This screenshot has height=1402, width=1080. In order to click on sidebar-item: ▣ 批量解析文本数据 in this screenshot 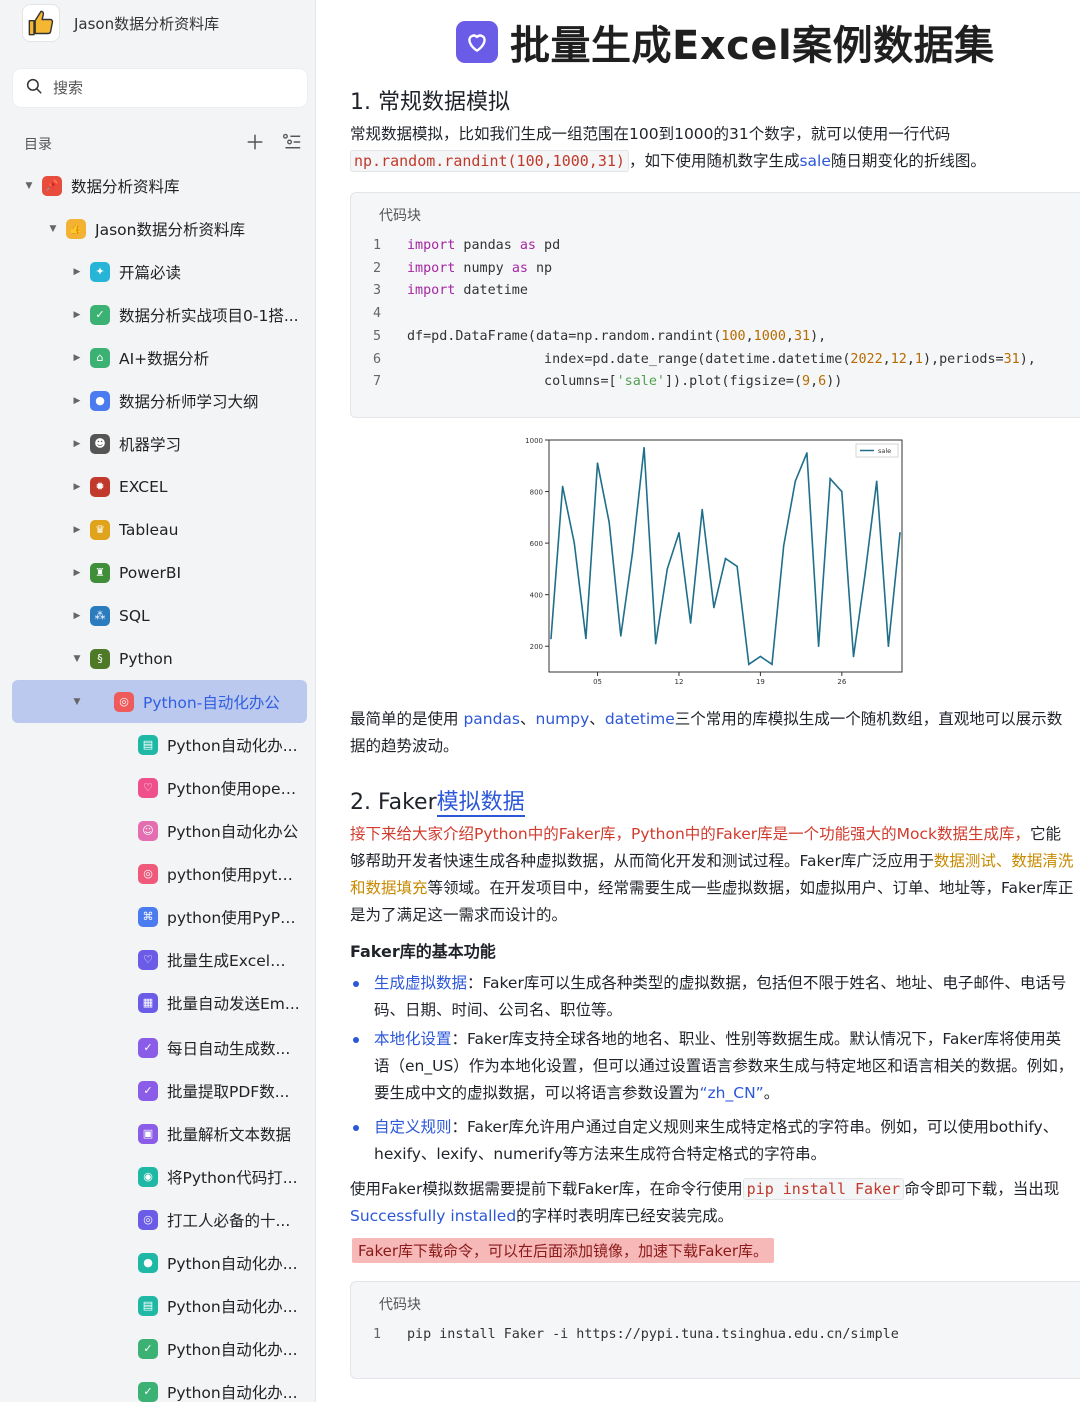, I will do `click(157, 1133)`.